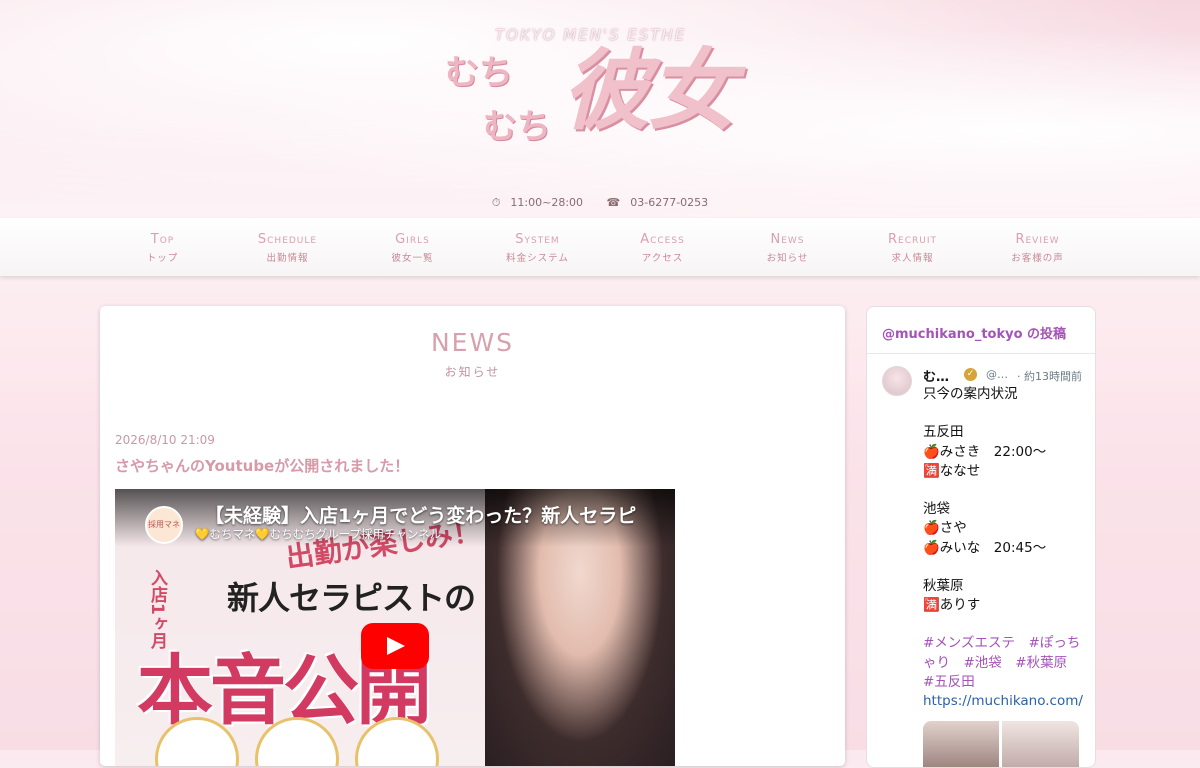 The width and height of the screenshot is (1200, 768). What do you see at coordinates (287, 248) in the screenshot?
I see `nav-item-schedule: Schedule 出勤情報` at bounding box center [287, 248].